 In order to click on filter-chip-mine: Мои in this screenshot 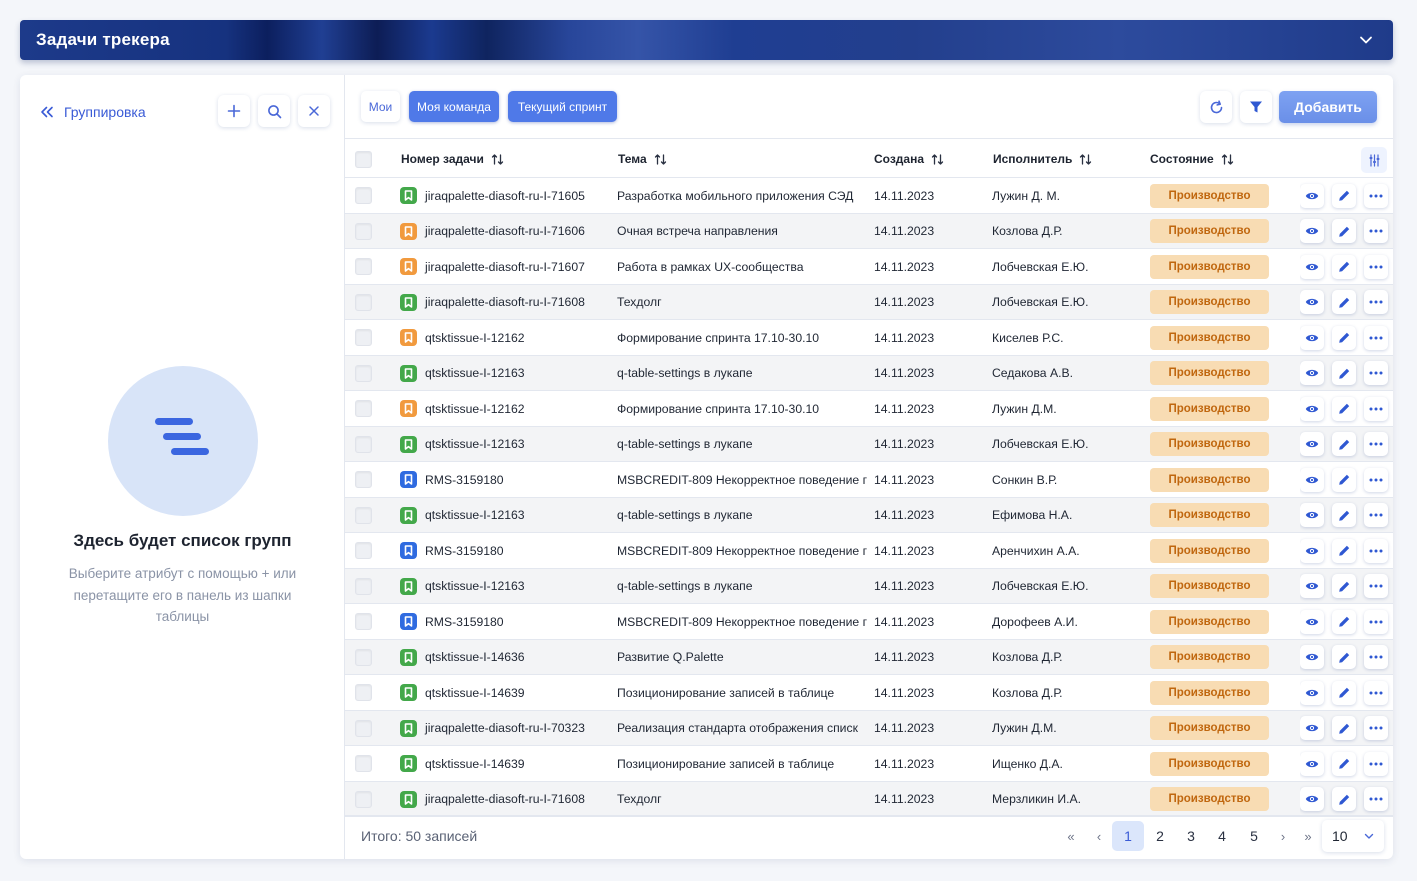, I will do `click(380, 106)`.